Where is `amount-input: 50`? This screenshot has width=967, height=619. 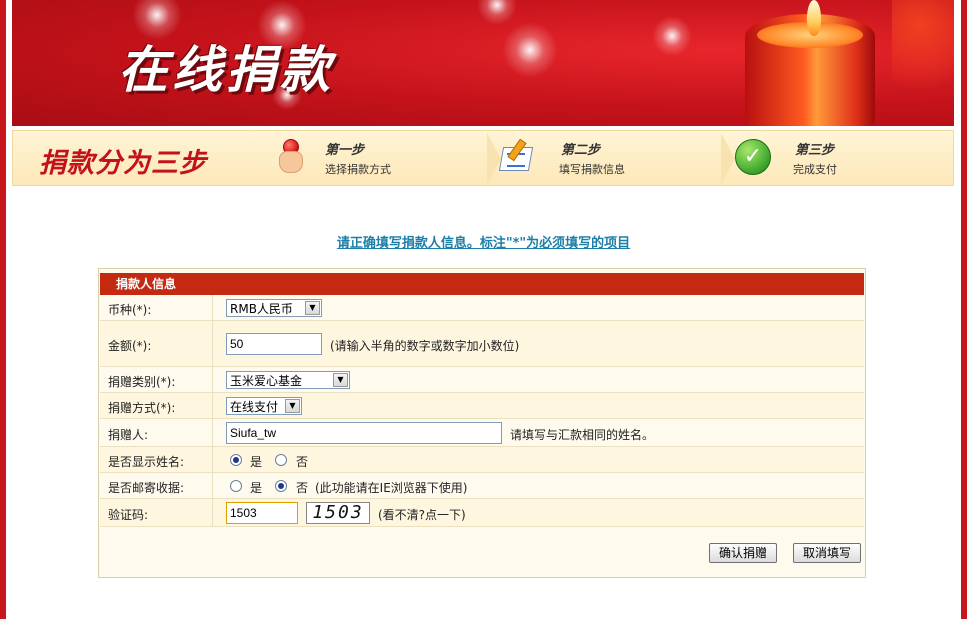 amount-input: 50 is located at coordinates (274, 344).